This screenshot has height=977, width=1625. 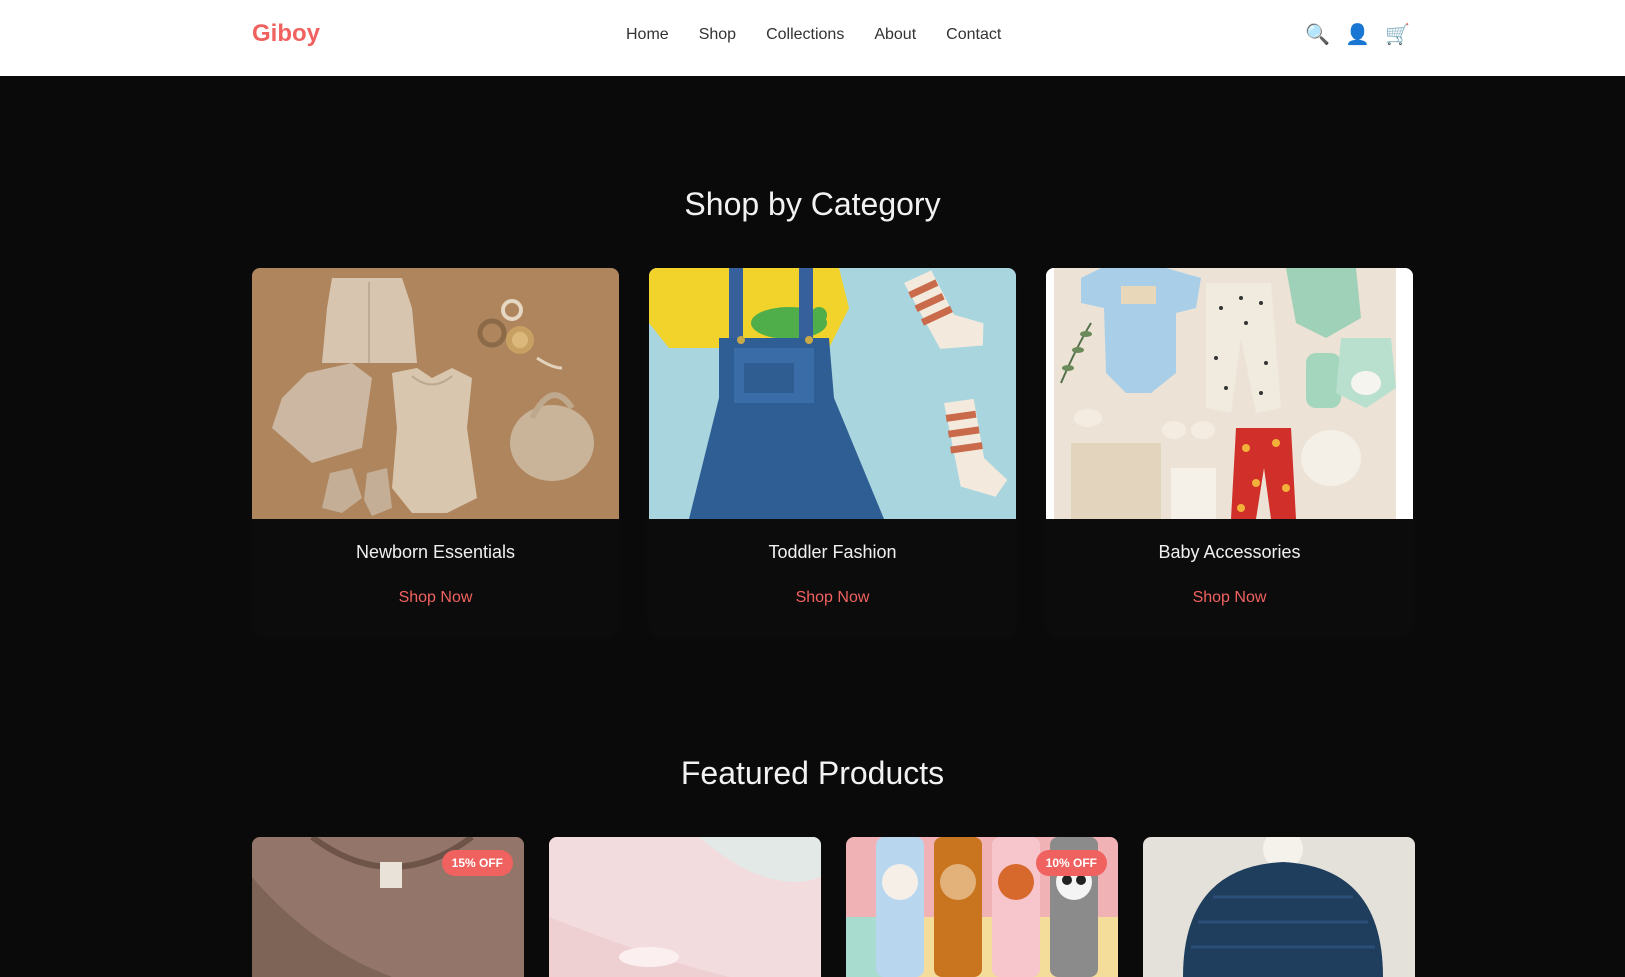 I want to click on cart-icon: 🛒, so click(x=1397, y=35).